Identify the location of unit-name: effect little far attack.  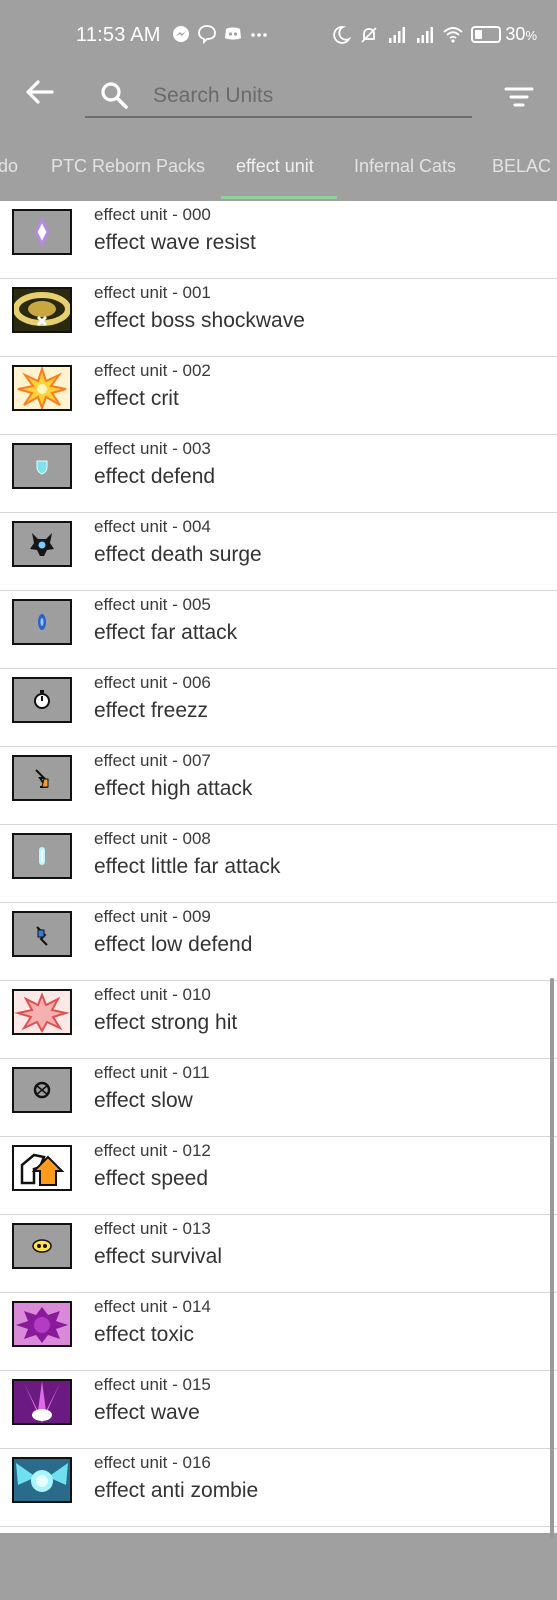
(187, 866).